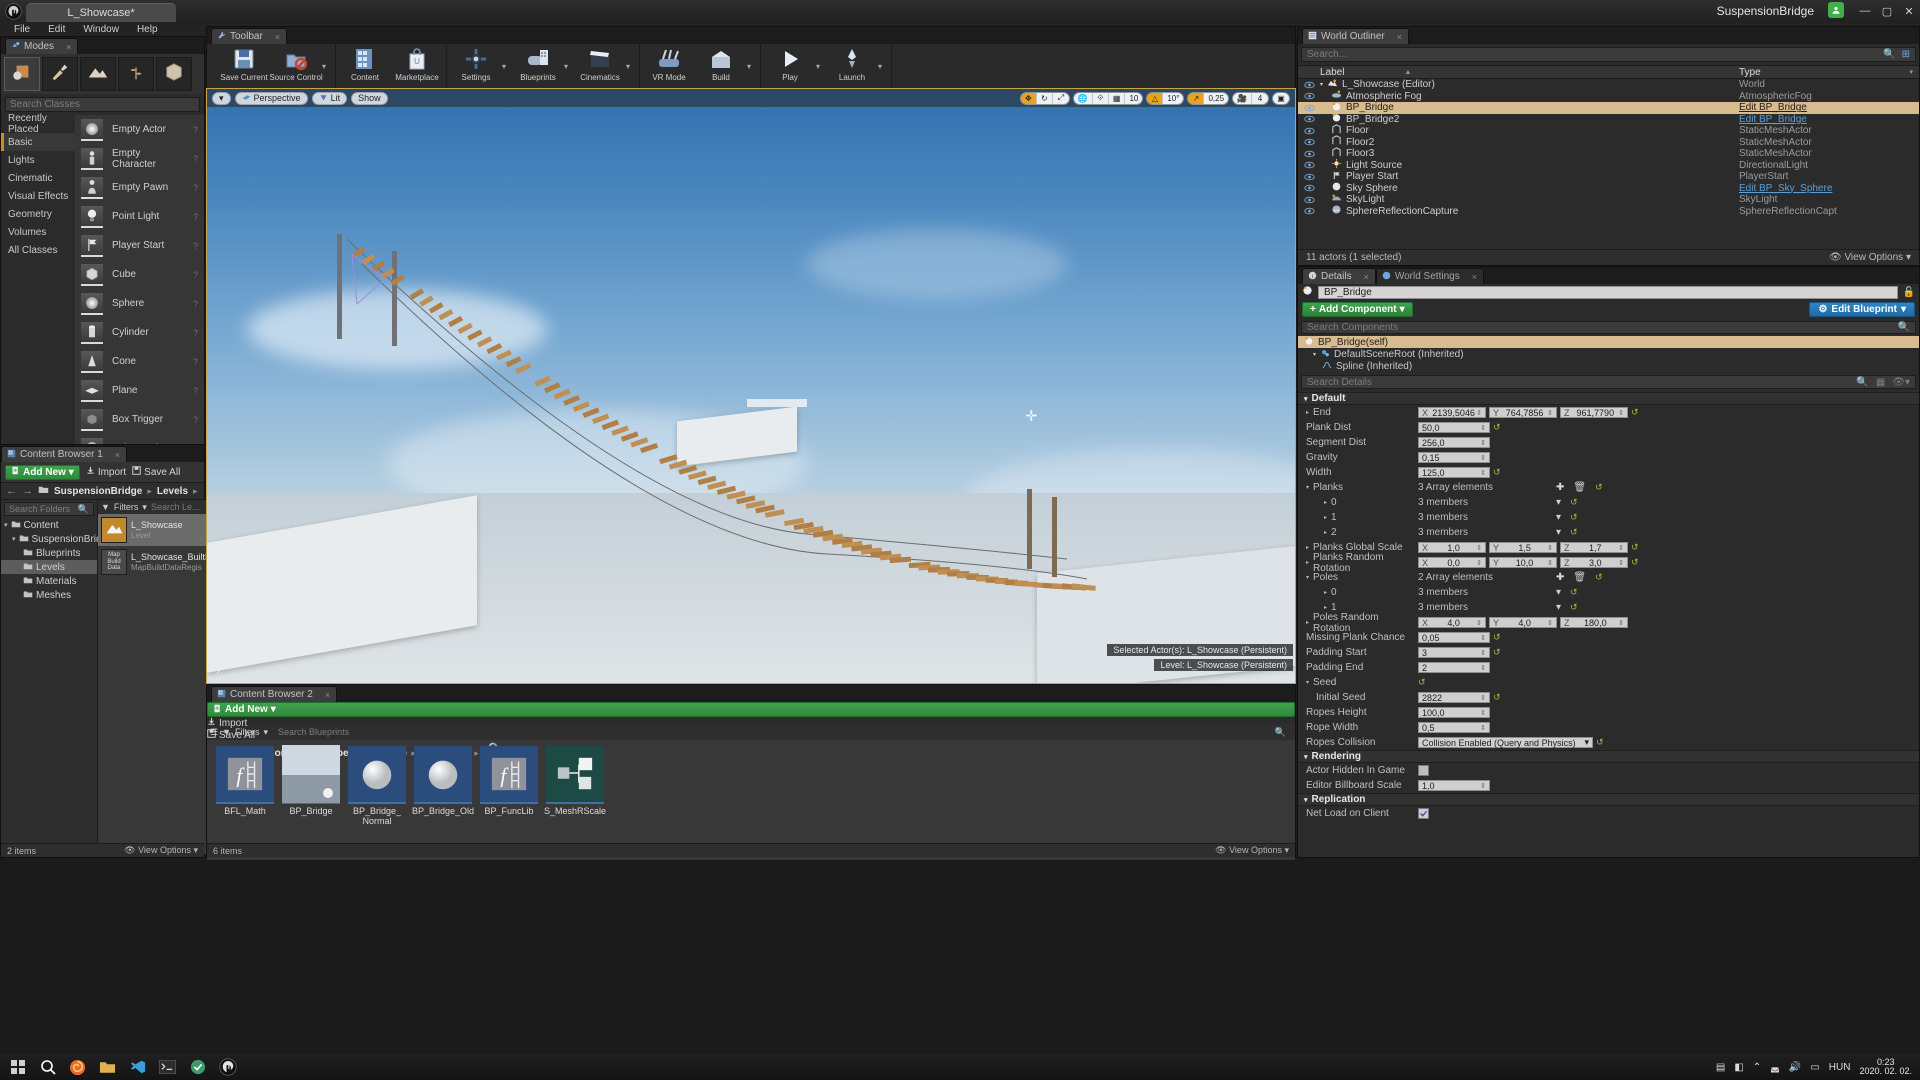 The width and height of the screenshot is (1920, 1080). Describe the element at coordinates (49, 525) in the screenshot. I see `folder-node-content: ▾ Content` at that location.